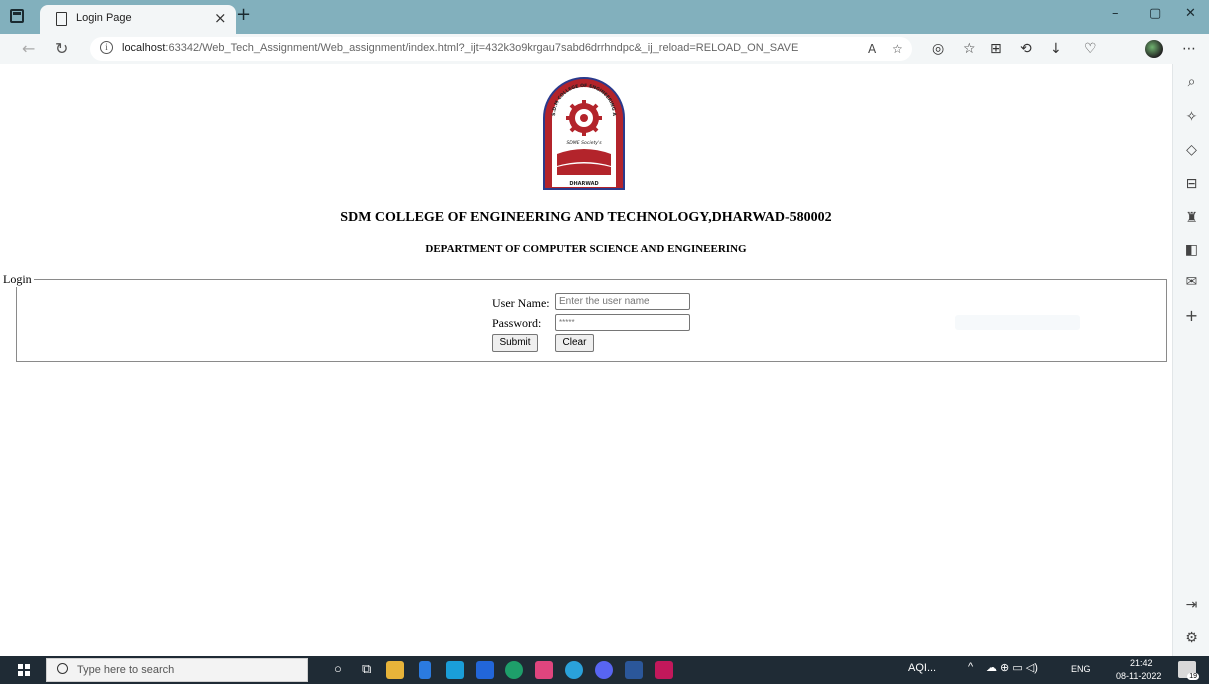 The image size is (1209, 684). I want to click on password-label: Password:, so click(517, 323).